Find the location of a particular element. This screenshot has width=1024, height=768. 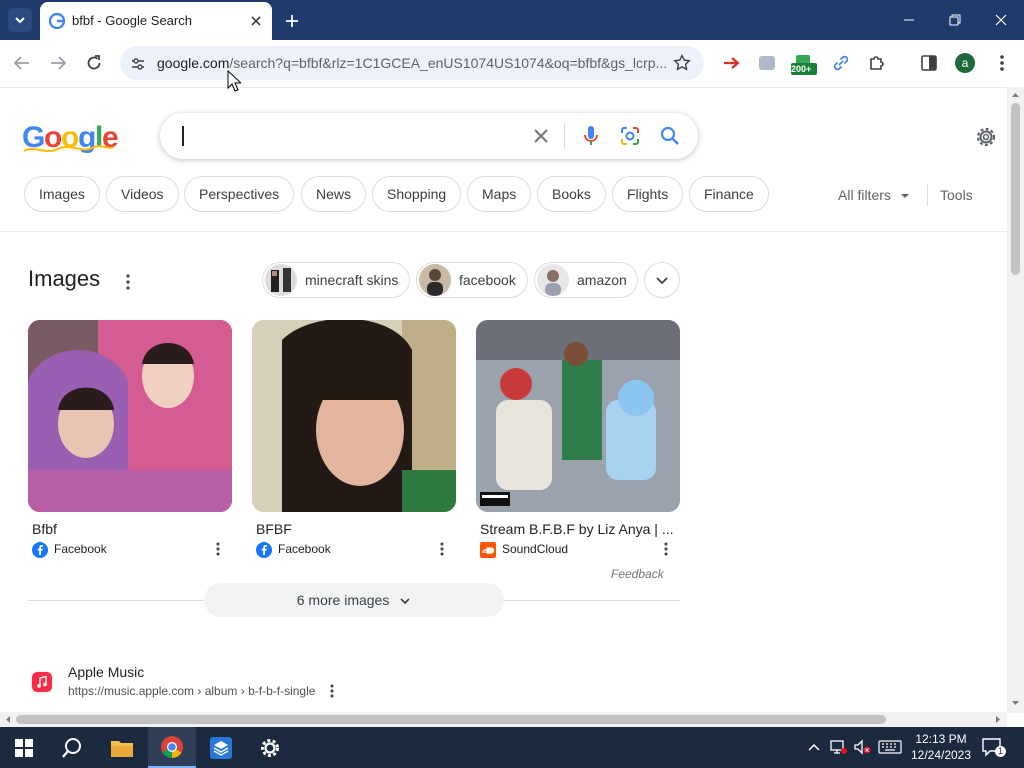

filter-chip-perspectives: Perspectives is located at coordinates (239, 194).